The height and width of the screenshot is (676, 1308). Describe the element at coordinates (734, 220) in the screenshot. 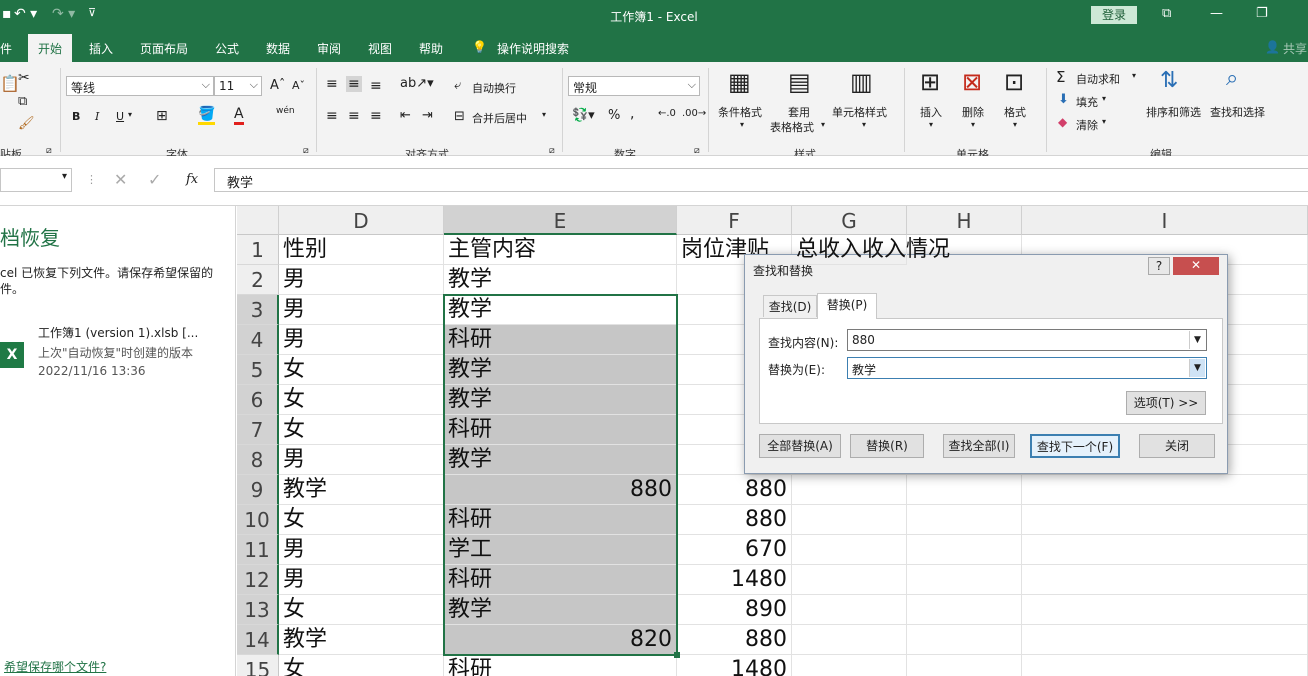

I see `column-header-f: F` at that location.